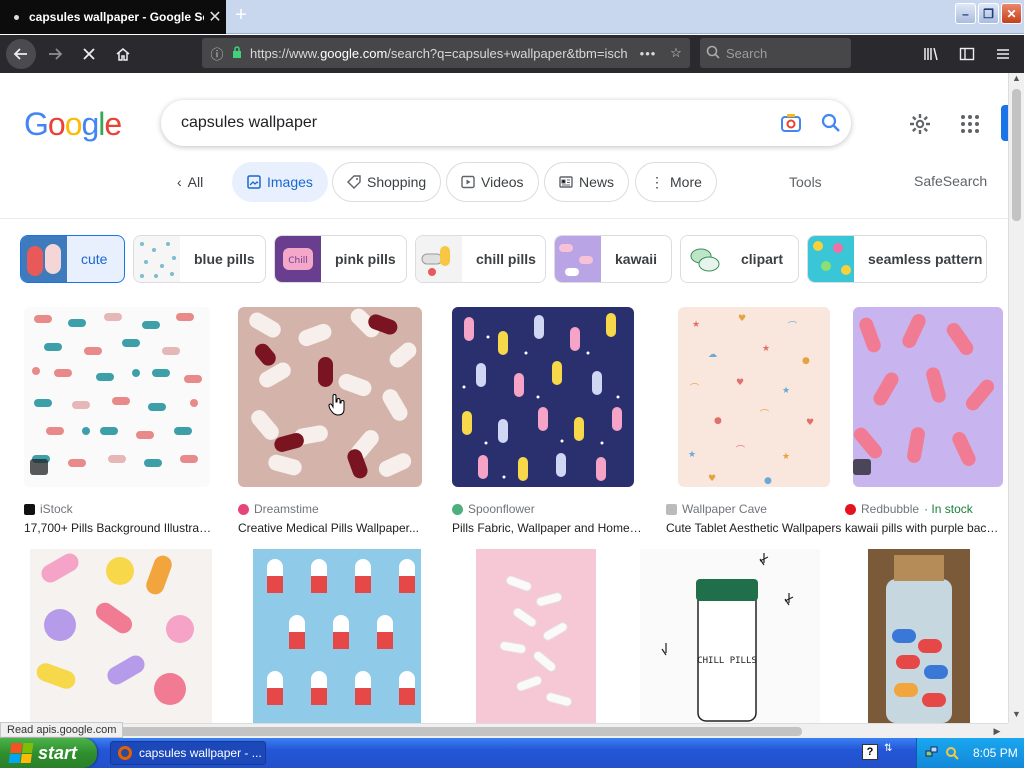 The height and width of the screenshot is (768, 1024). I want to click on google-search-box: capsules wallpaper, so click(506, 123).